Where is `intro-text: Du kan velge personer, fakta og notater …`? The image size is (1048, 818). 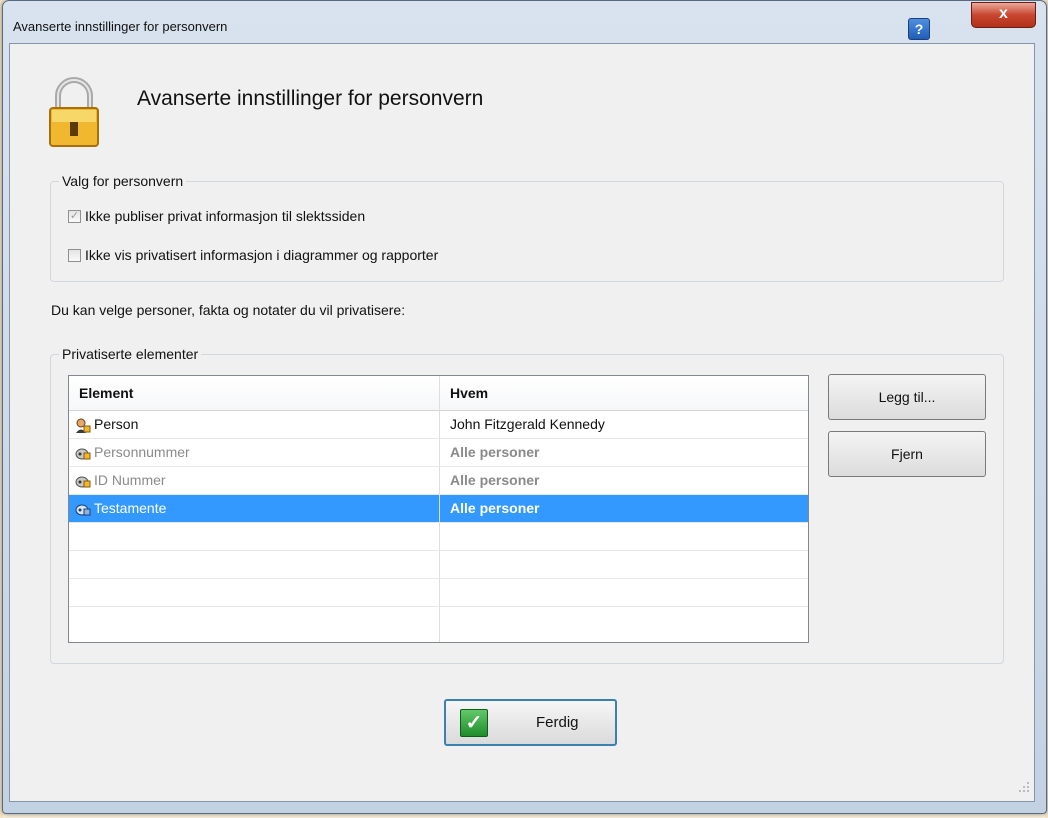
intro-text: Du kan velge personer, fakta og notater … is located at coordinates (228, 310).